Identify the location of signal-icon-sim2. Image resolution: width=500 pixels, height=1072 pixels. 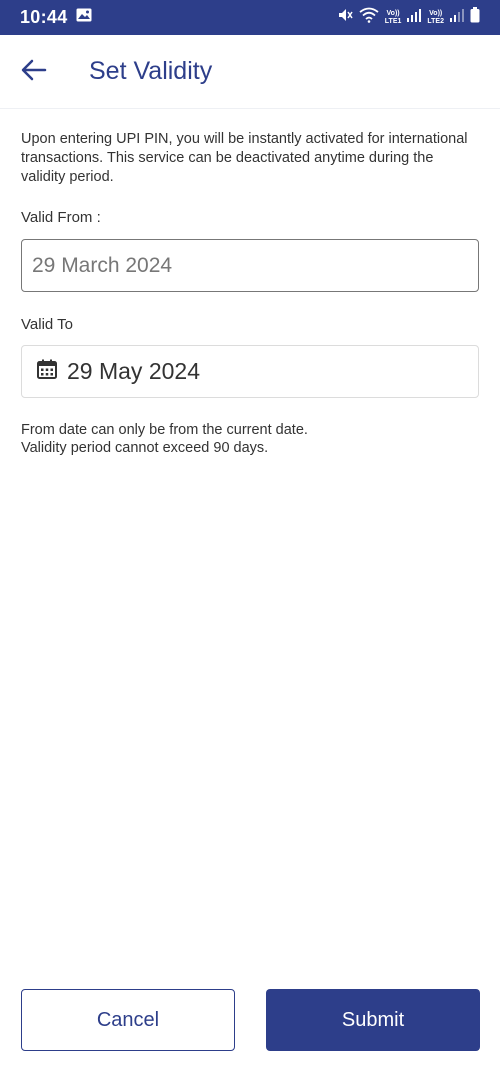
(457, 17).